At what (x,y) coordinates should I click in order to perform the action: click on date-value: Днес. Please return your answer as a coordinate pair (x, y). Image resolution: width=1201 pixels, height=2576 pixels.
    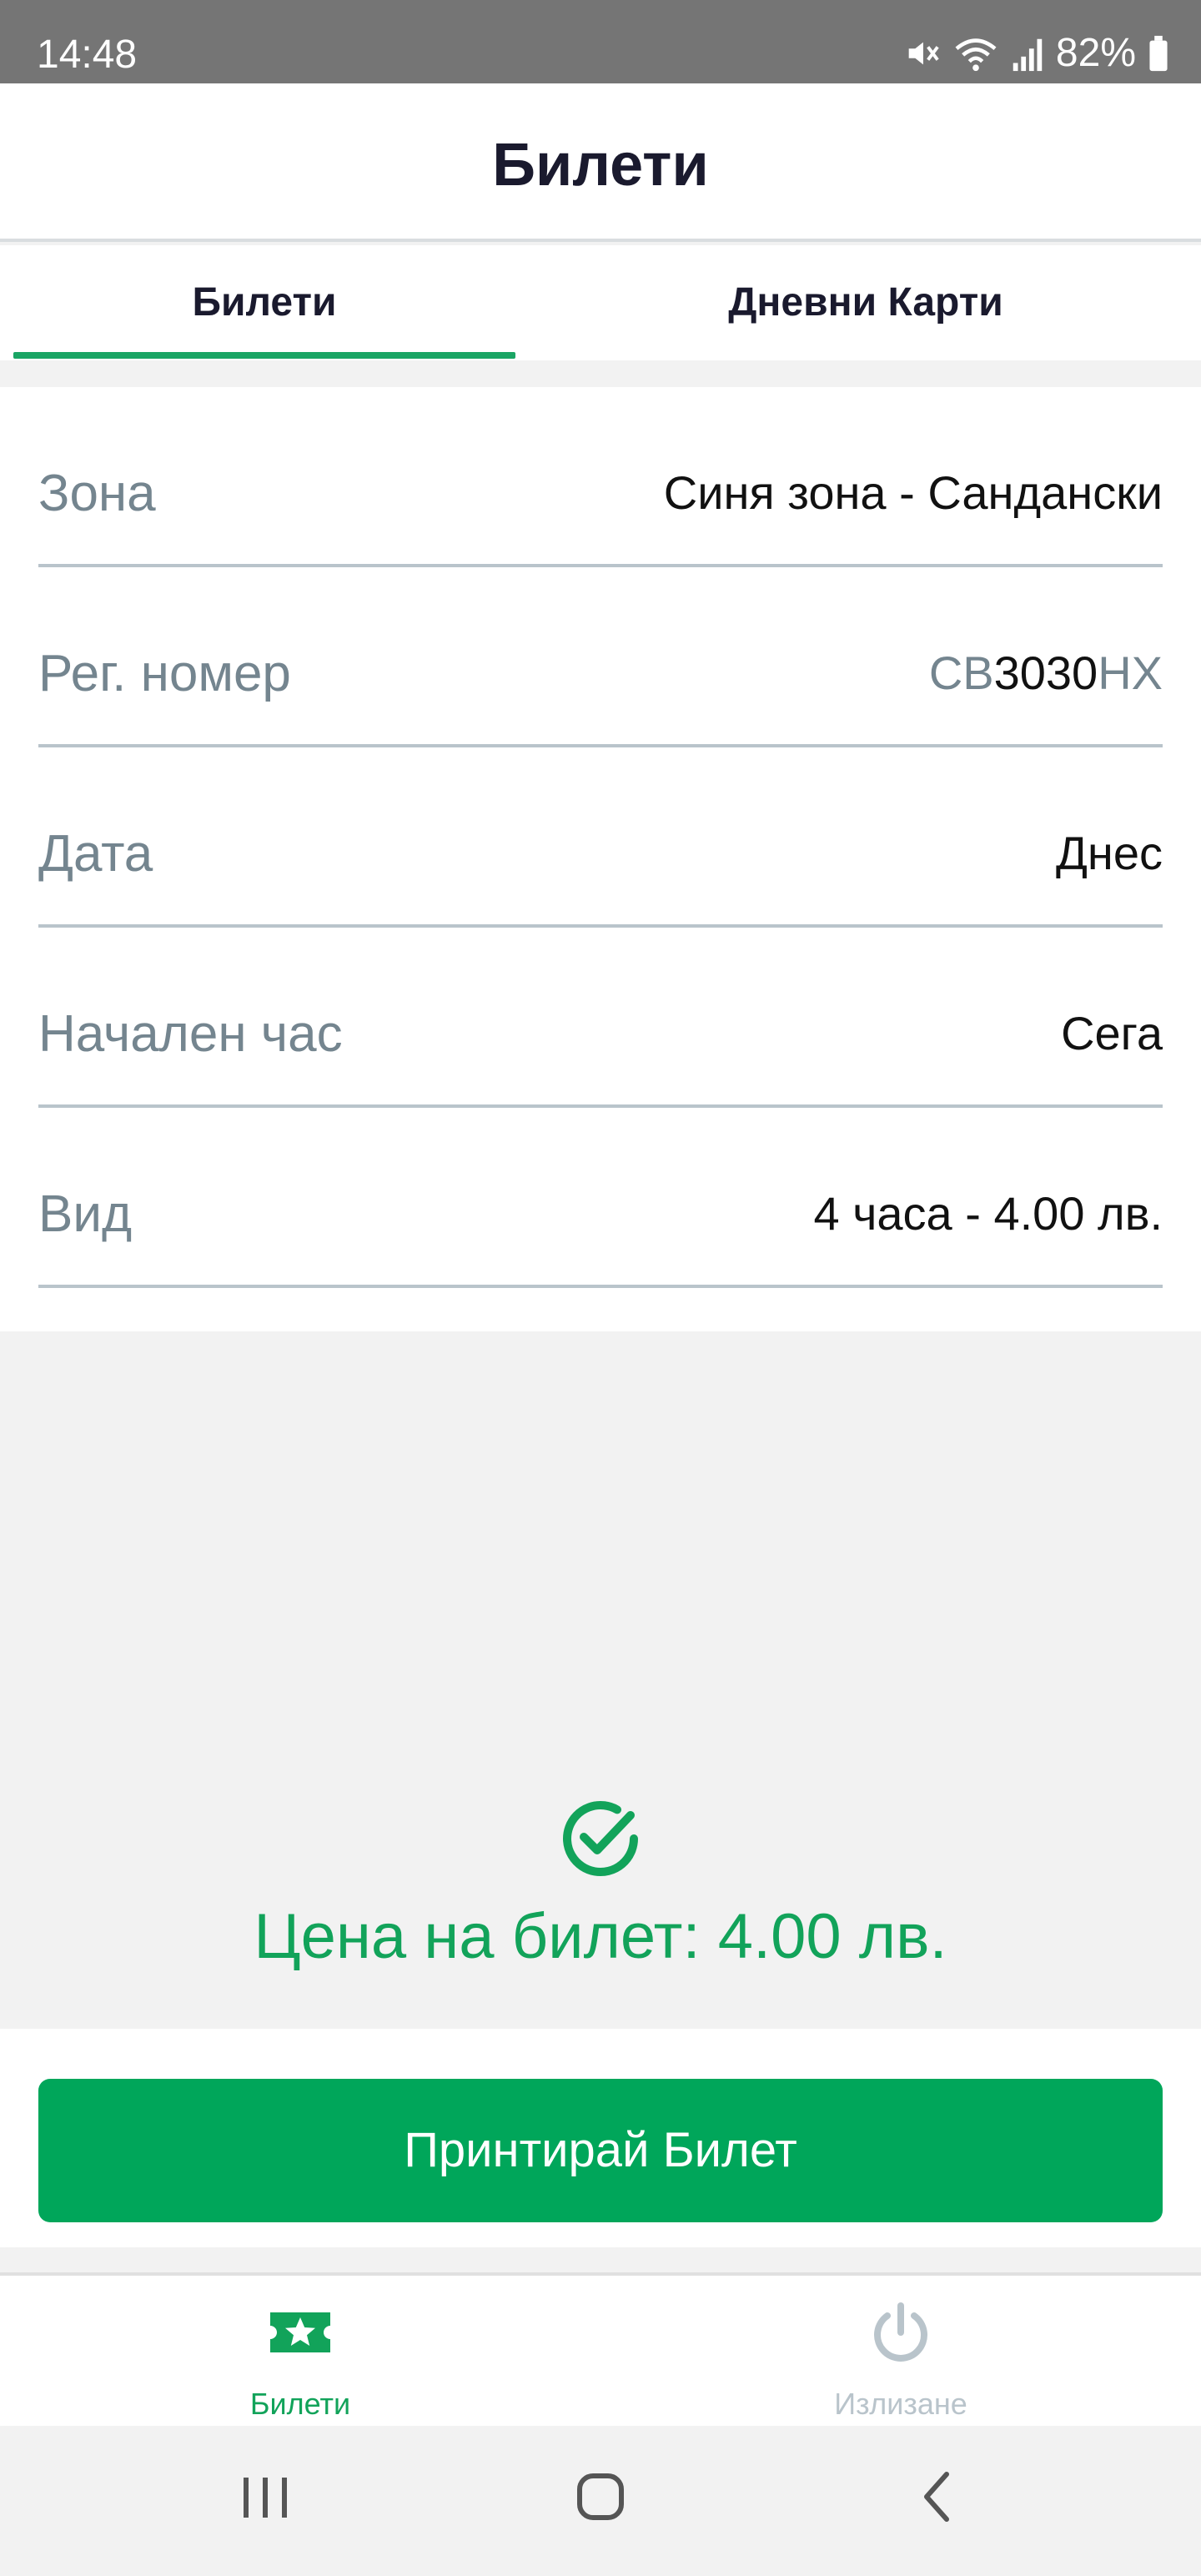
    Looking at the image, I should click on (1109, 853).